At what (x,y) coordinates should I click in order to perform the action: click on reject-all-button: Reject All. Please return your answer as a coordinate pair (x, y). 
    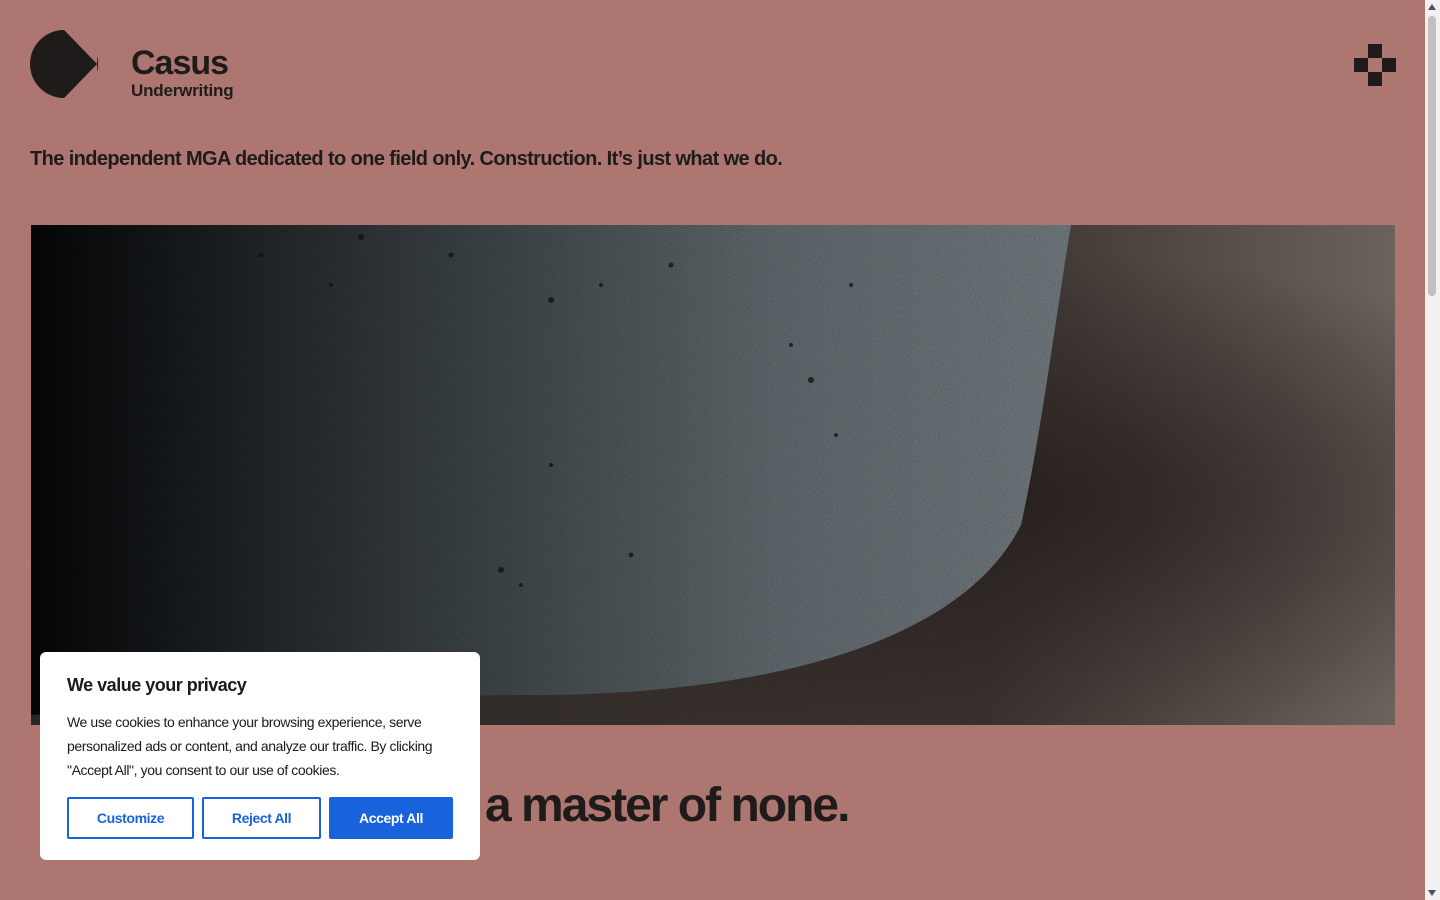
    Looking at the image, I should click on (261, 818).